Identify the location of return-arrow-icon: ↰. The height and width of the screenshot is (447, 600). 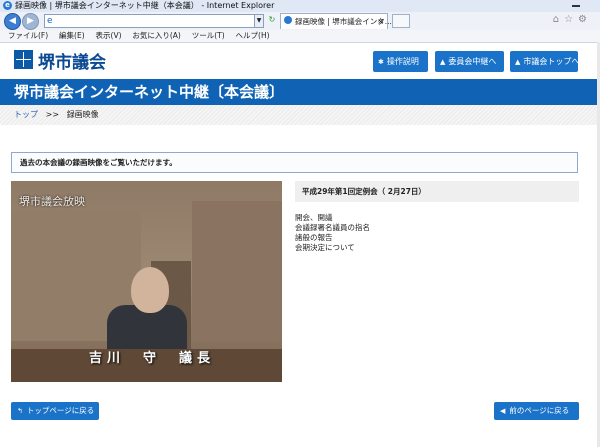
(20, 411).